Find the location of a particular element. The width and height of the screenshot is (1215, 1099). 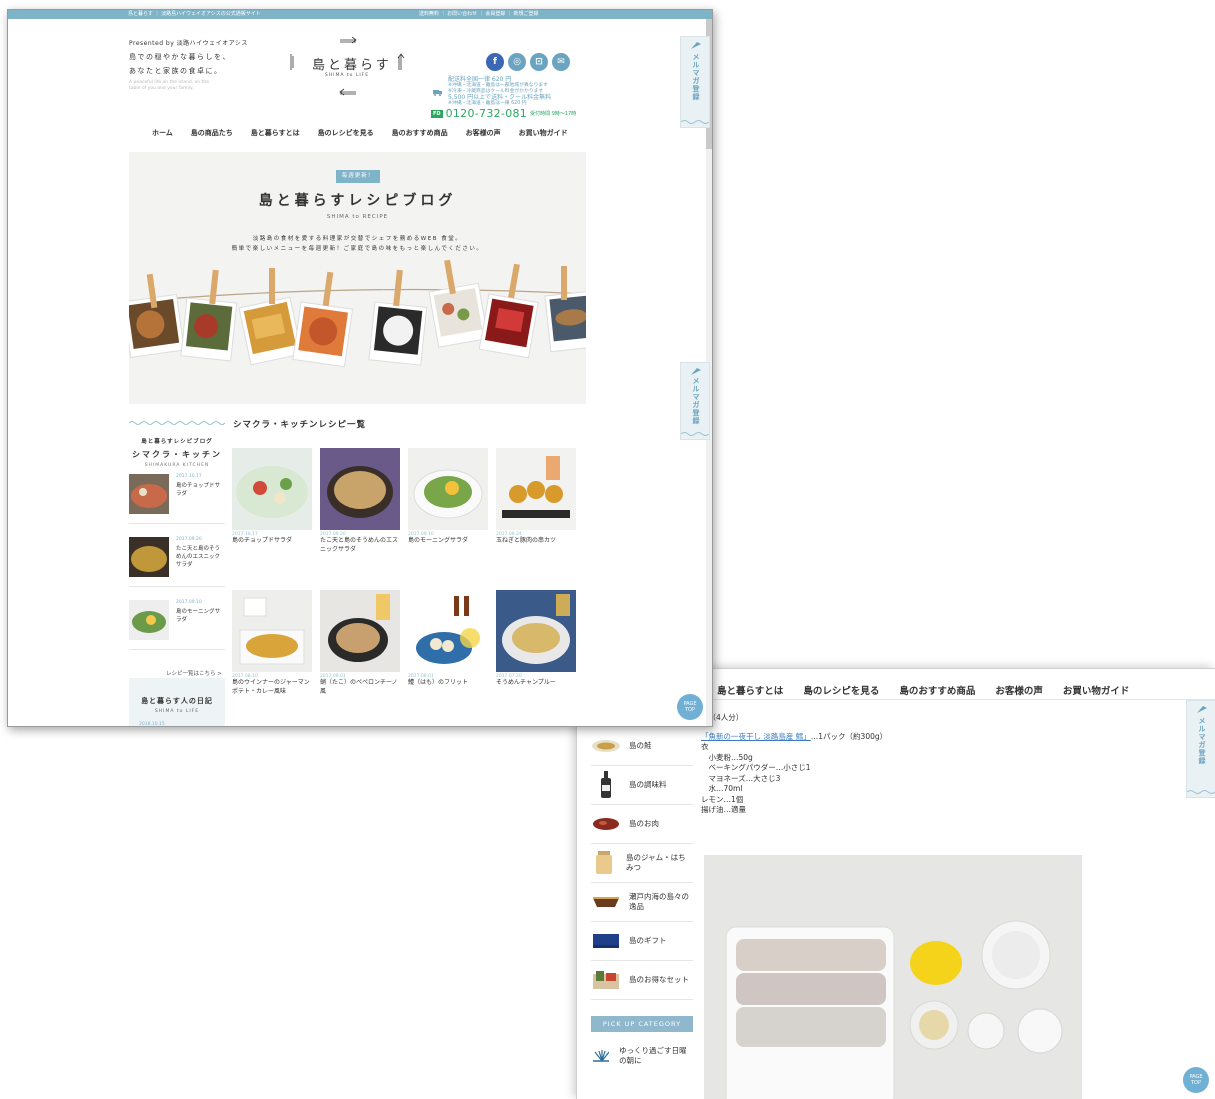

recipe-date: 2017.10.17 is located at coordinates (189, 476).